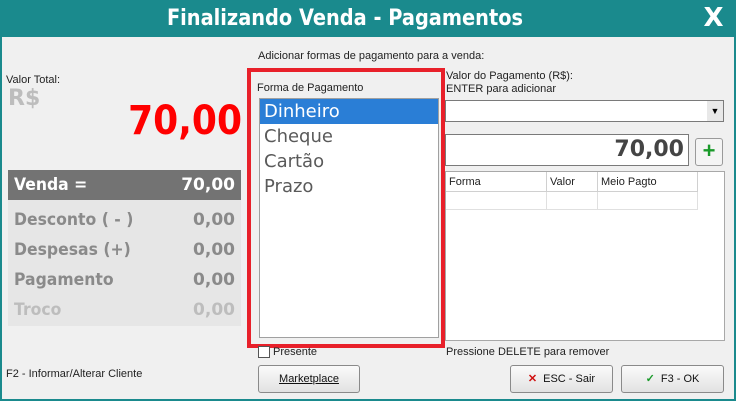 The image size is (736, 401). Describe the element at coordinates (214, 250) in the screenshot. I see `despesas-value: 0,00` at that location.